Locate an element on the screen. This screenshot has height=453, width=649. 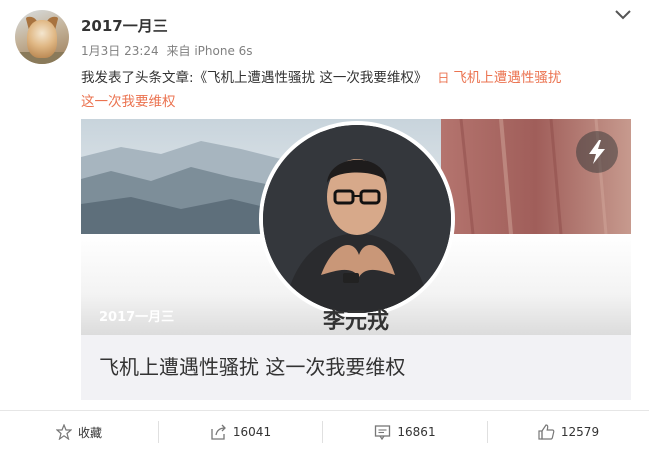
article-title: 飞机上遭遇性骚扰 这一次我要维权 is located at coordinates (252, 365).